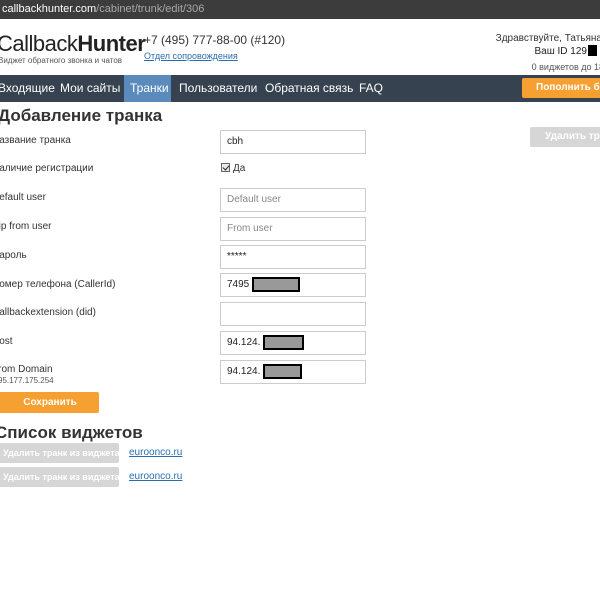 This screenshot has width=600, height=600. I want to click on nav-item-feedback: Обратная связь, so click(310, 88).